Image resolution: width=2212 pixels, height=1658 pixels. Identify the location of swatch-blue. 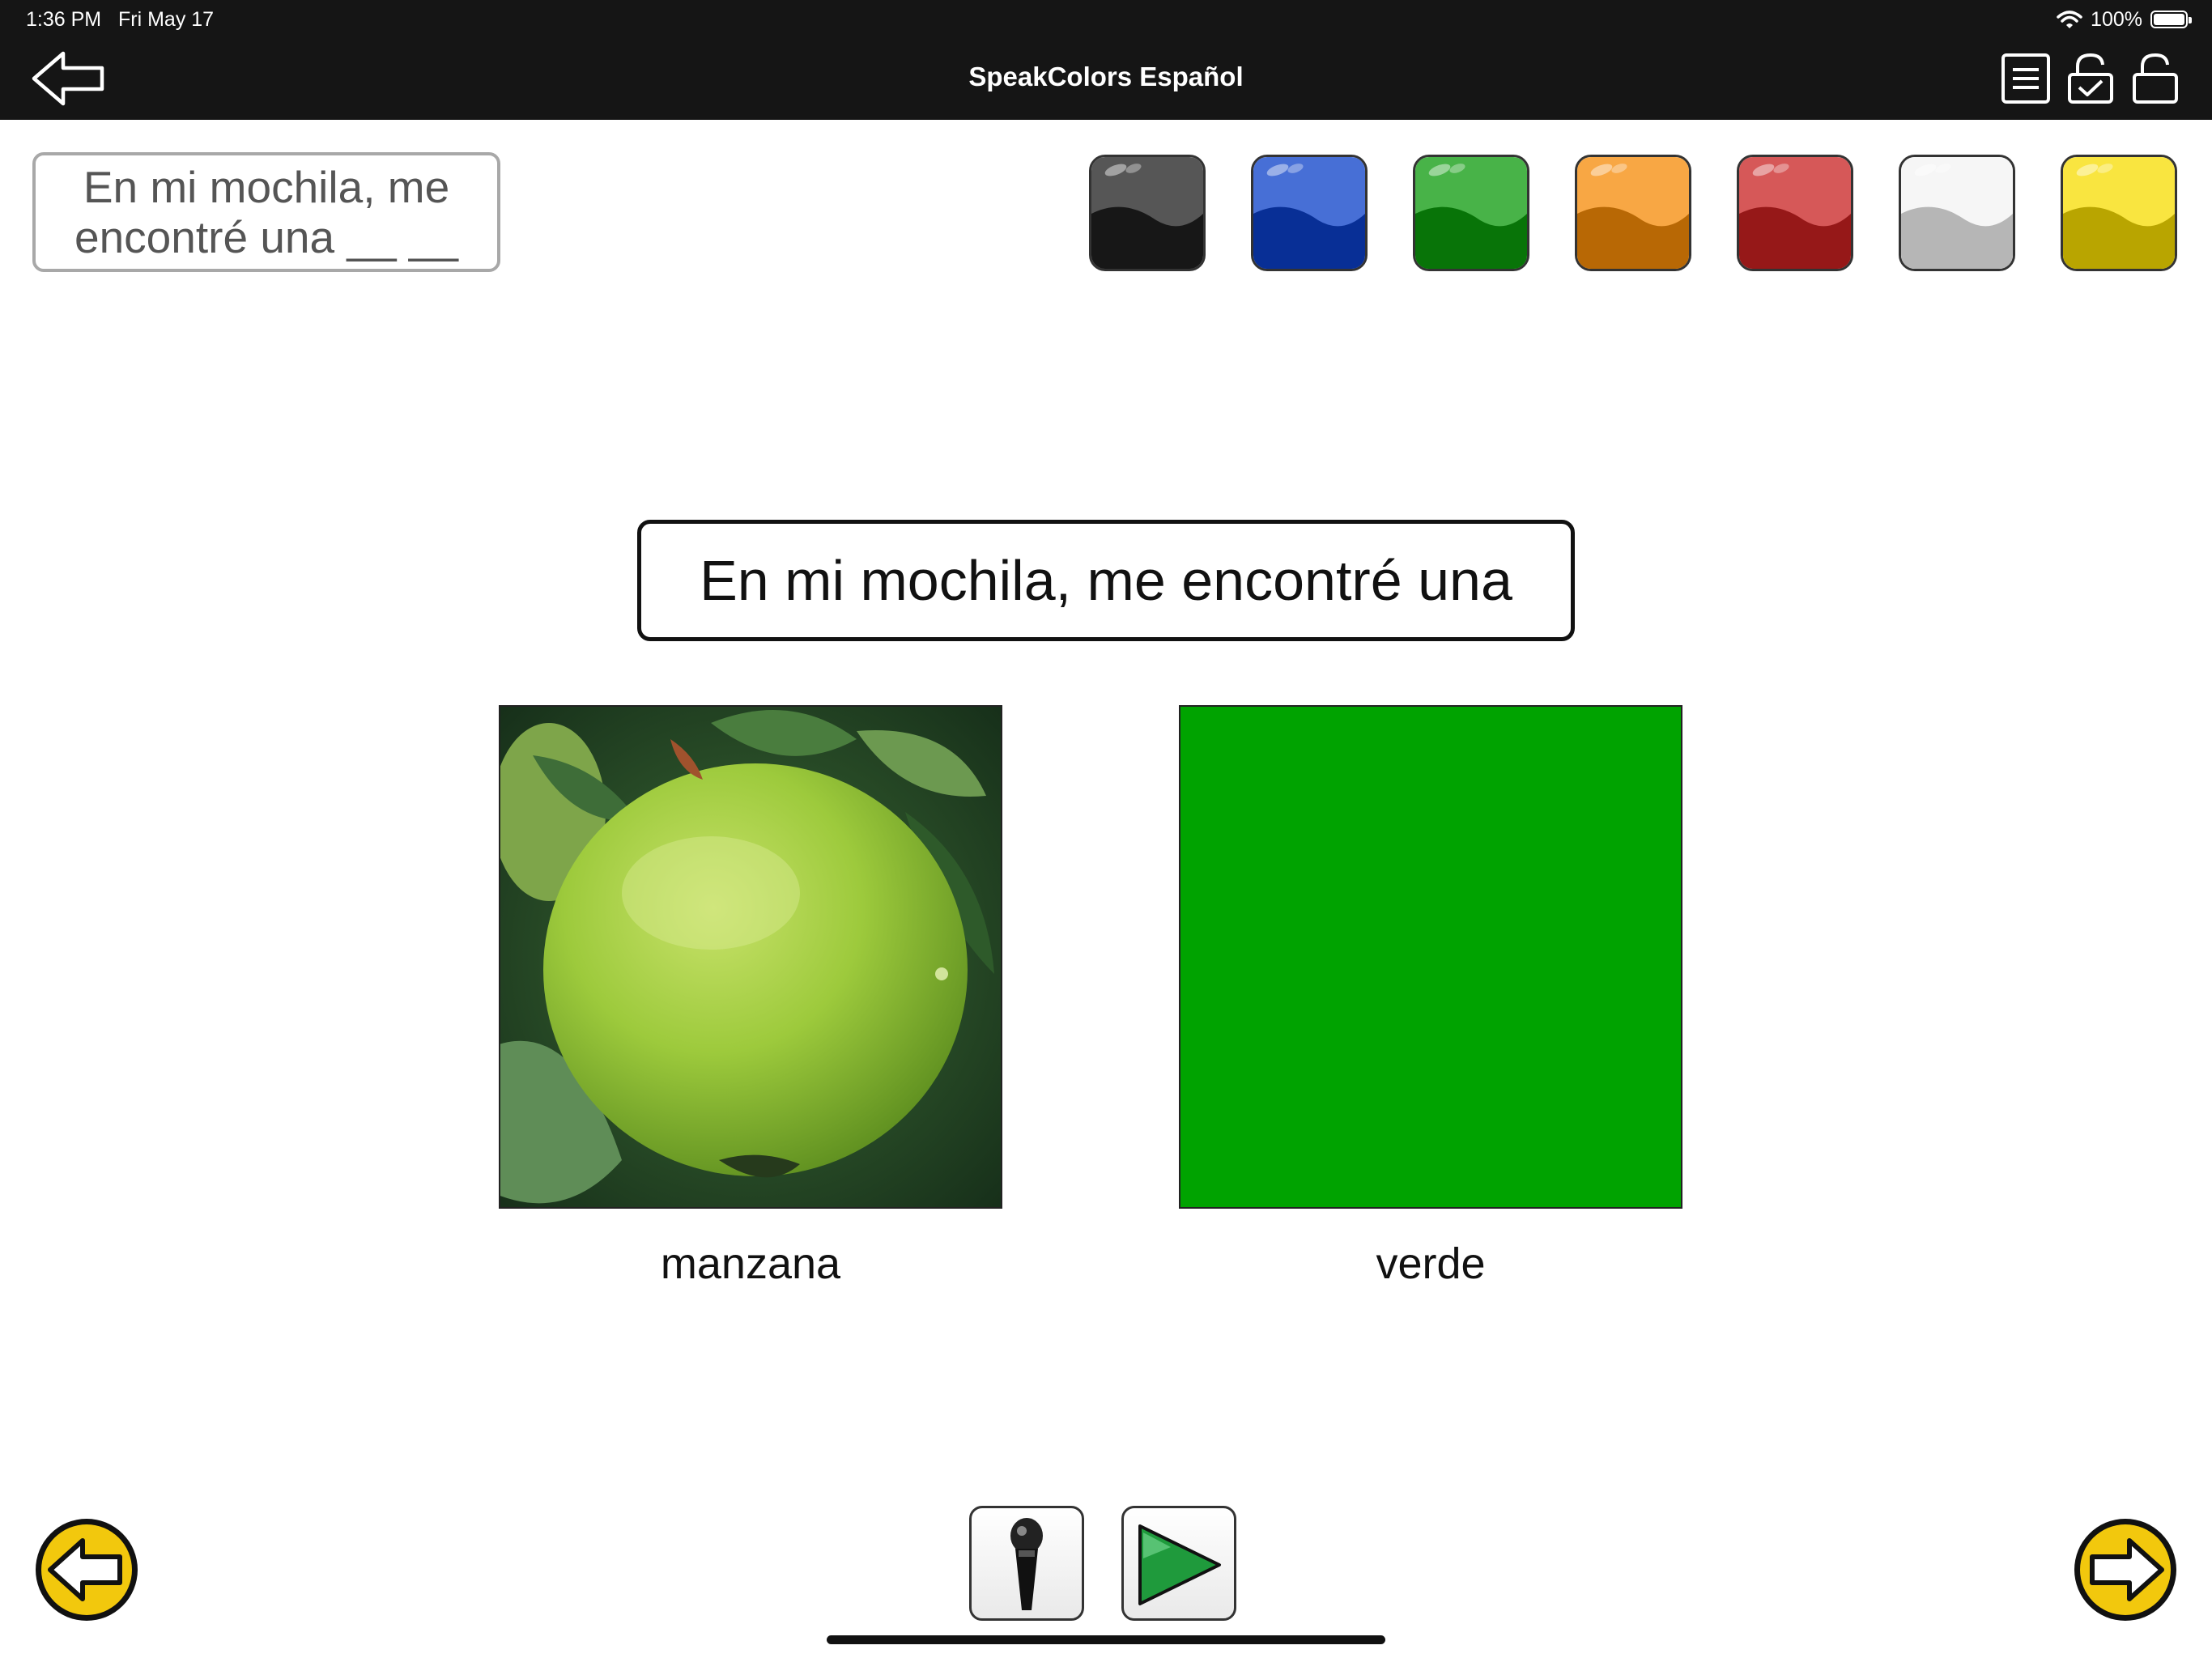
(1310, 213).